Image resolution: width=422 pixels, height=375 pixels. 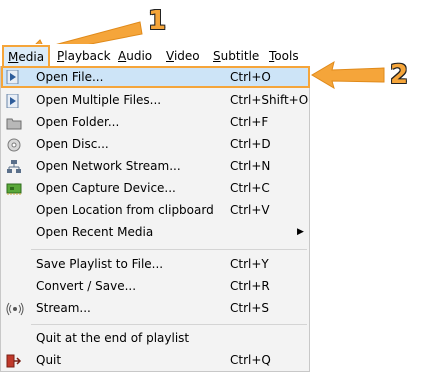 What do you see at coordinates (14, 144) in the screenshot?
I see `disc-icon` at bounding box center [14, 144].